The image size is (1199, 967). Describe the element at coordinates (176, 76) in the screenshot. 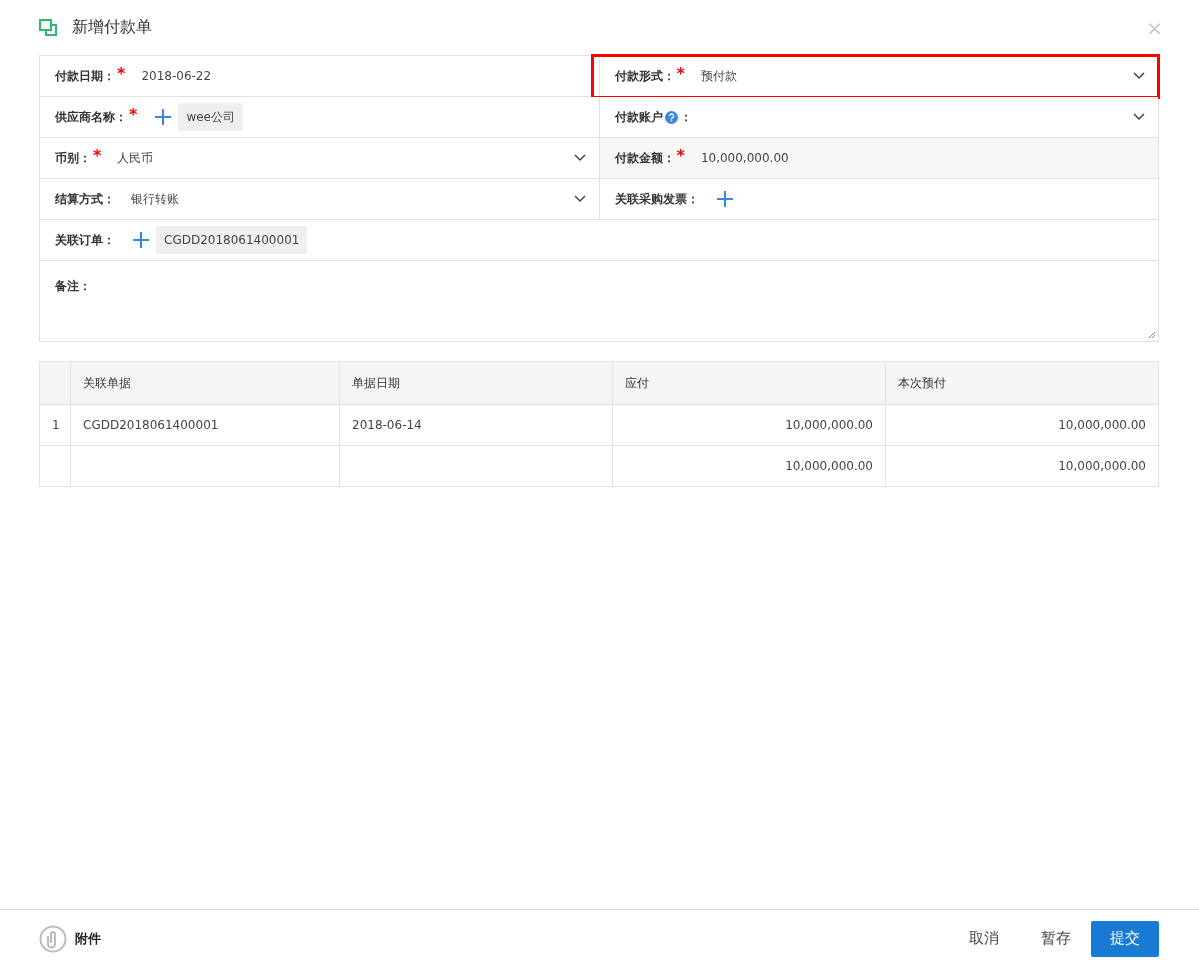

I see `field-value: 2018-06-22` at that location.